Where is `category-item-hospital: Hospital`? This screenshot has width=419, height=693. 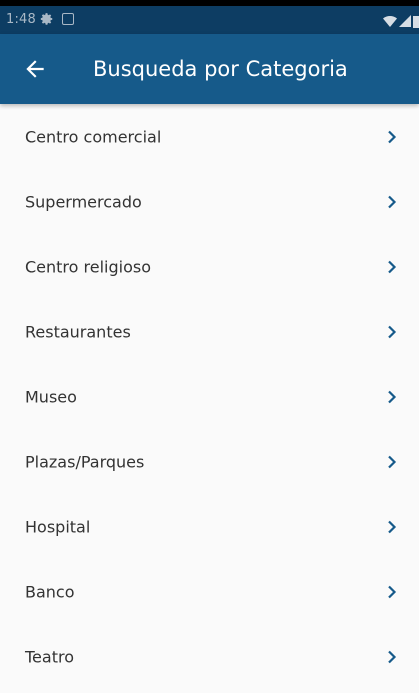 category-item-hospital: Hospital is located at coordinates (209, 526).